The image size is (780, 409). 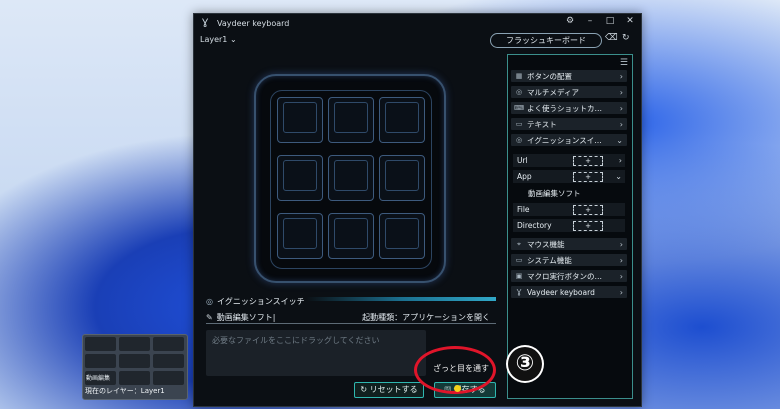 What do you see at coordinates (569, 124) in the screenshot?
I see `category-text: ▭ テキスト ›` at bounding box center [569, 124].